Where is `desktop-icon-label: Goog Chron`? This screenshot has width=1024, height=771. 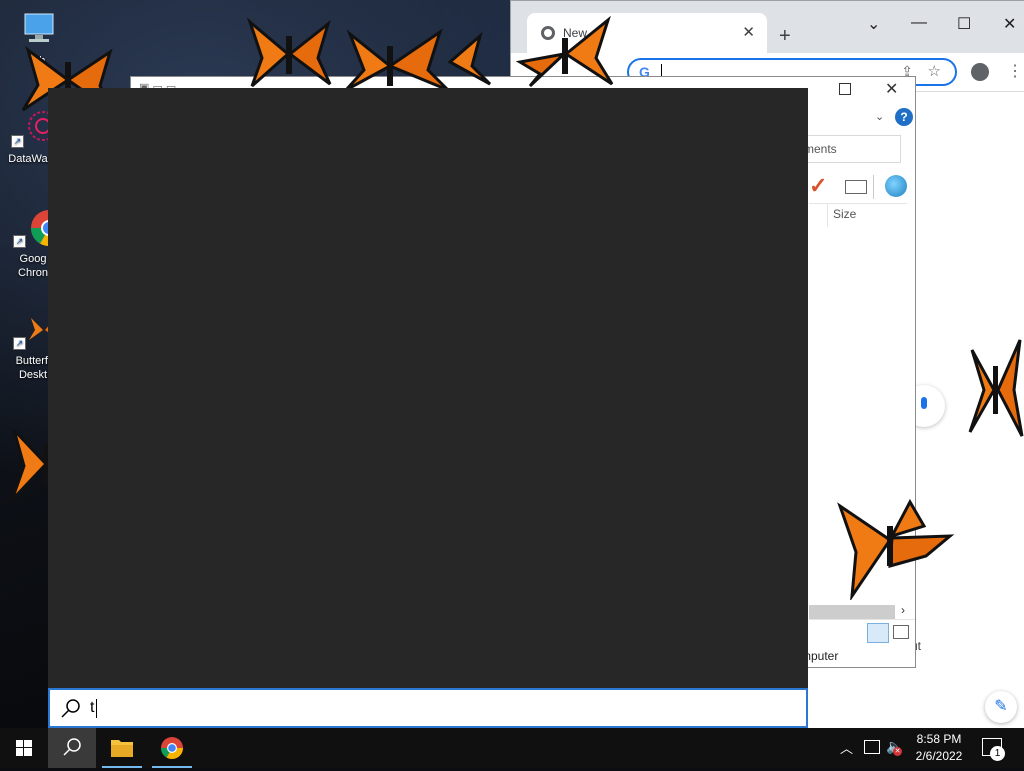
desktop-icon-label: Goog Chron is located at coordinates (33, 266).